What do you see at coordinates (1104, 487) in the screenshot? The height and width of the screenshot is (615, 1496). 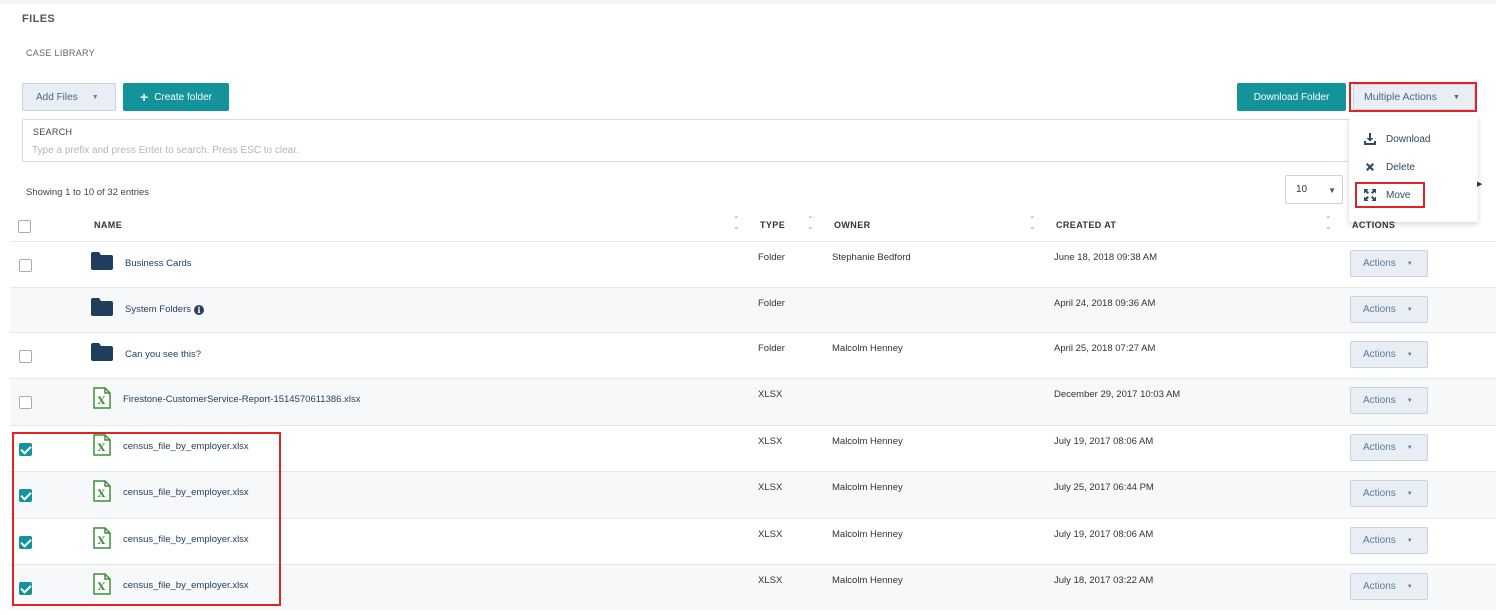 I see `file-created-at: July 25, 2017 06:44 PM` at bounding box center [1104, 487].